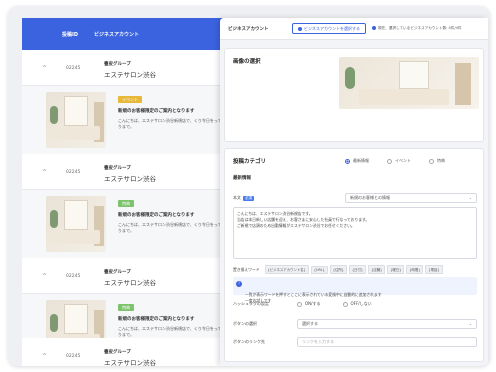 This screenshot has height=372, width=496. I want to click on tag-chip: {電話}, so click(434, 269).